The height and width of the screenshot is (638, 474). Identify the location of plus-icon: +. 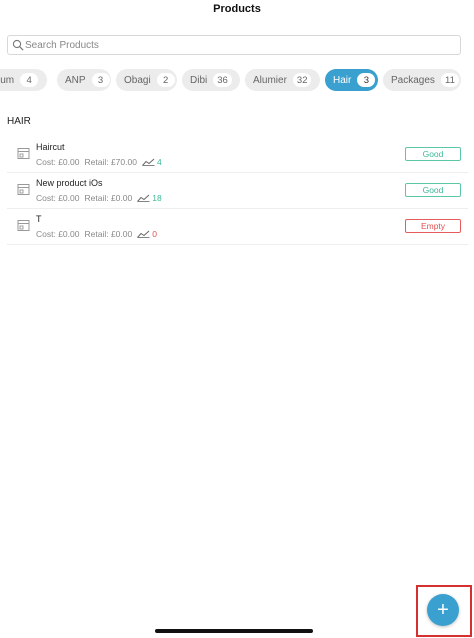
(443, 610).